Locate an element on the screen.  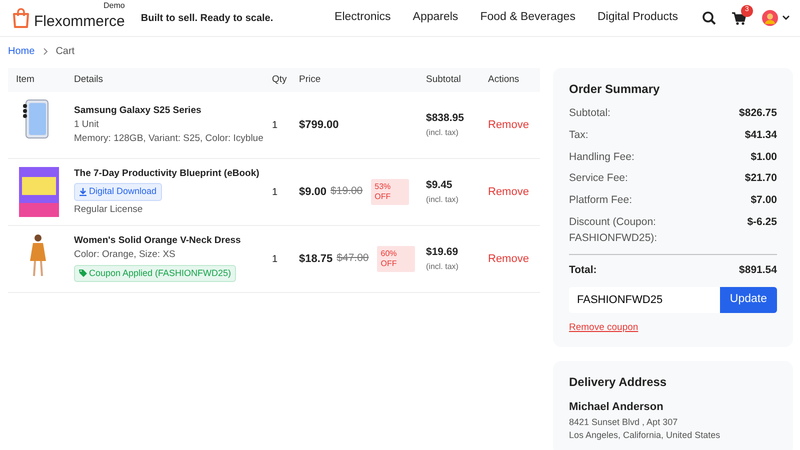
product-name: Women's Solid Orange V-Neck Dress is located at coordinates (157, 241).